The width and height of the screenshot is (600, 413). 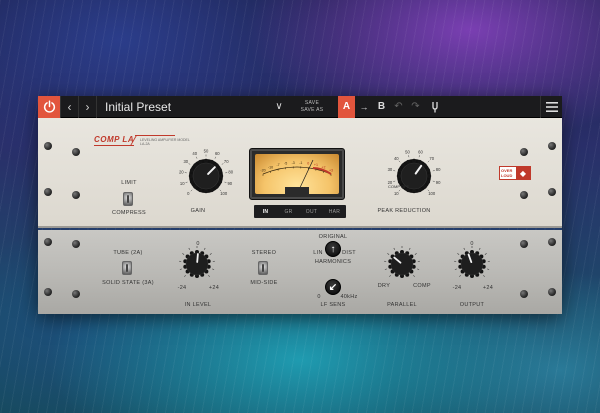 I want to click on hamburger-menu-icon, so click(x=551, y=106).